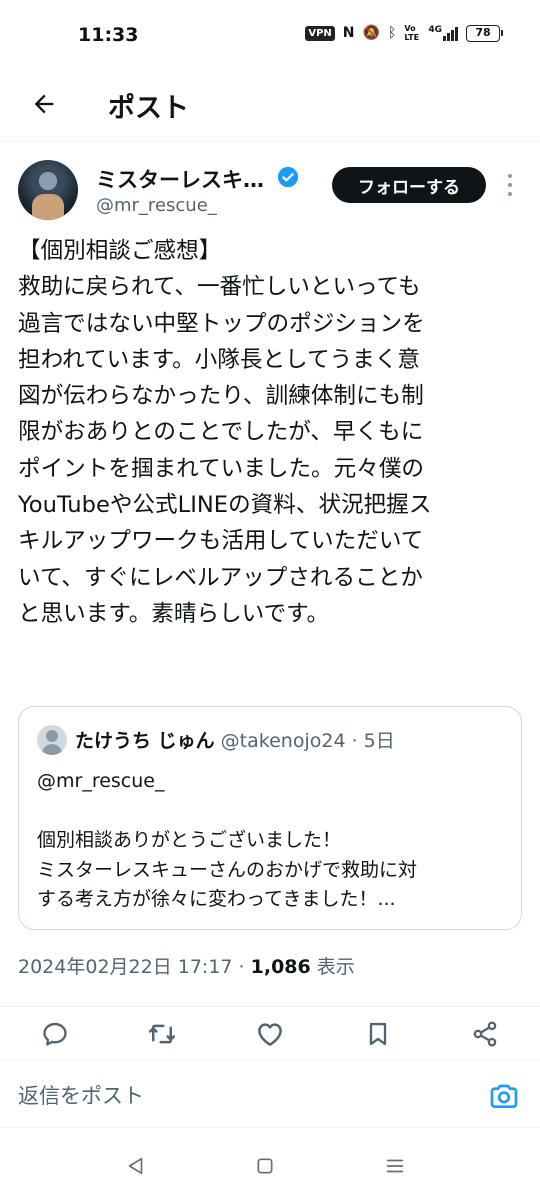 The width and height of the screenshot is (540, 1200). I want to click on battery-icon: 78, so click(484, 33).